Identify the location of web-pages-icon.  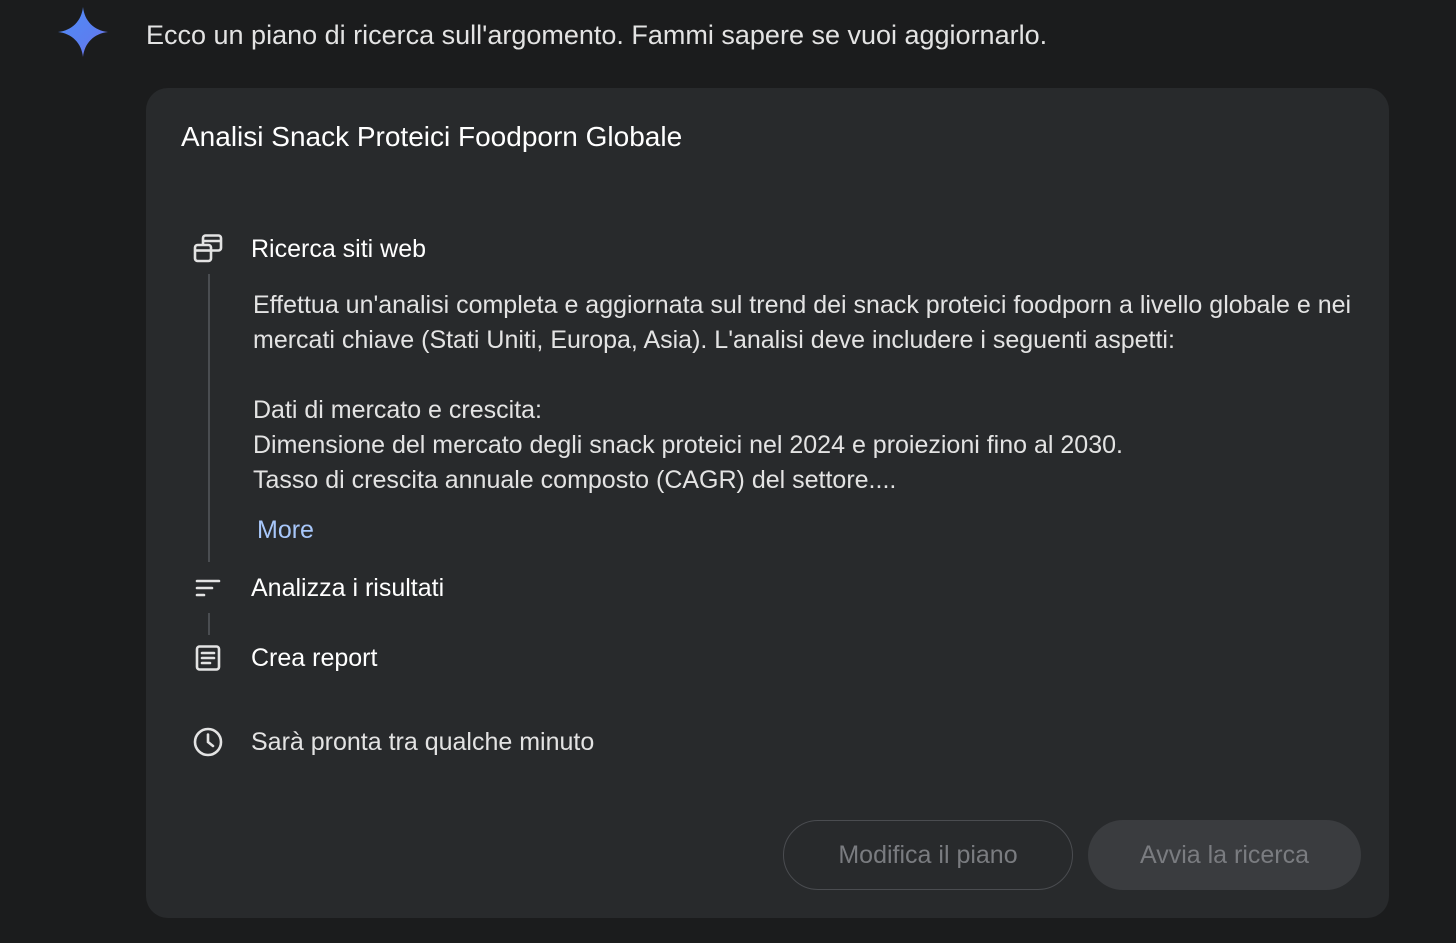
(208, 248).